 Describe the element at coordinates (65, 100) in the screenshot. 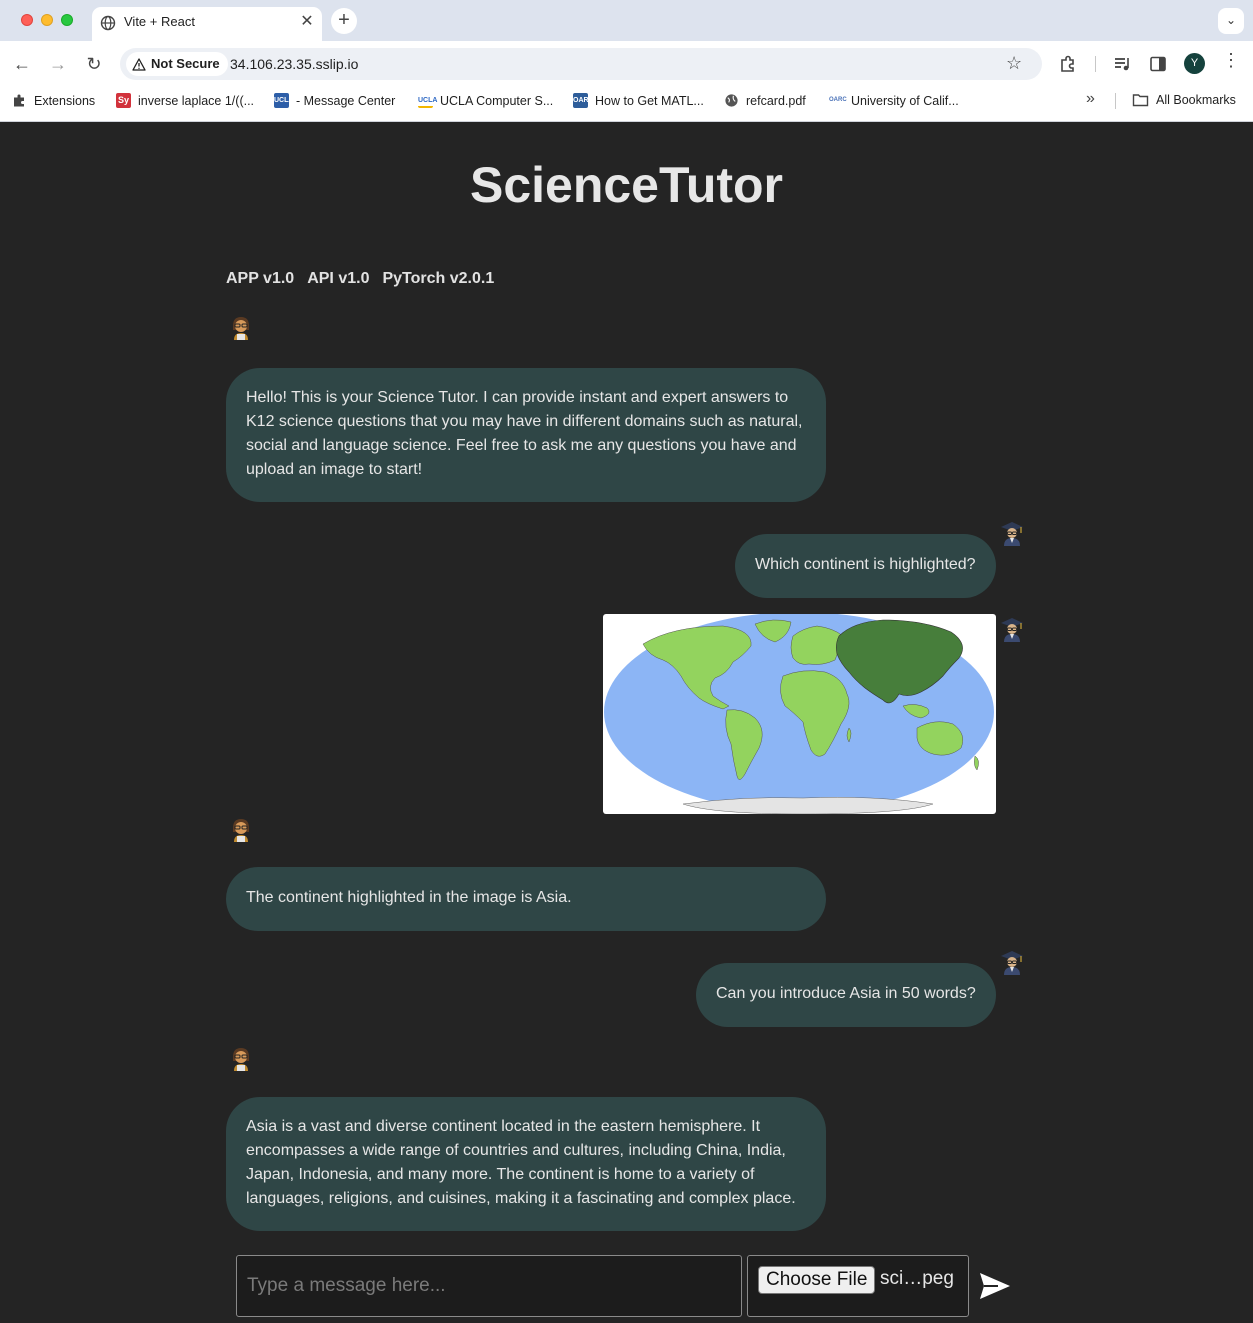

I see `bookmark-label: Extensions` at that location.